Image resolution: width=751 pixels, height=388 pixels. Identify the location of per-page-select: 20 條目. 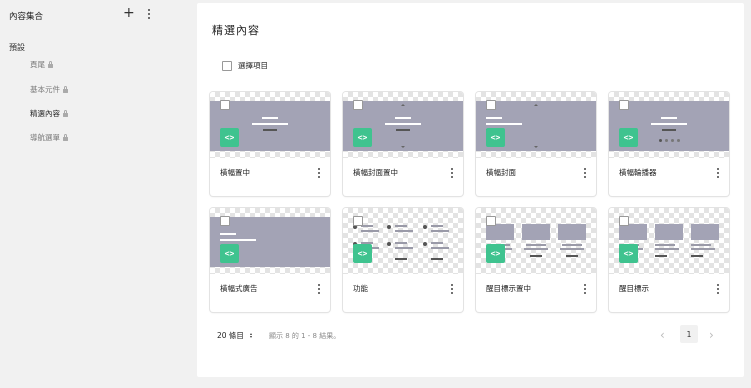
(234, 335).